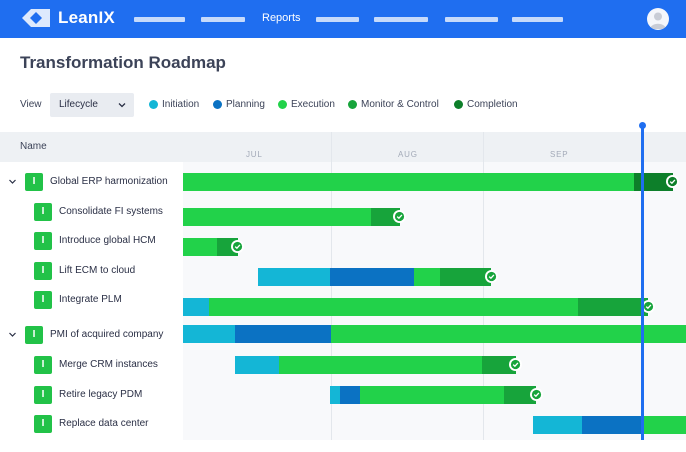  What do you see at coordinates (174, 104) in the screenshot?
I see `legend-item-initiation: Initiation` at bounding box center [174, 104].